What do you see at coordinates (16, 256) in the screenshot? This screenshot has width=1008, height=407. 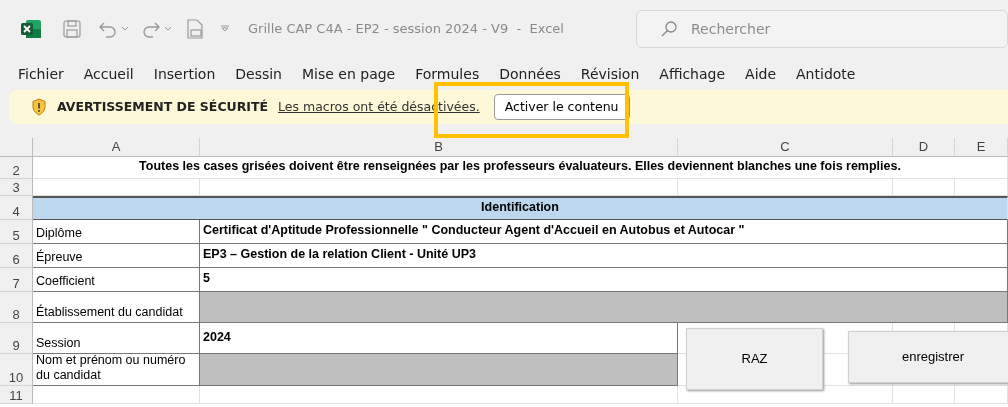 I see `row-header: 6` at bounding box center [16, 256].